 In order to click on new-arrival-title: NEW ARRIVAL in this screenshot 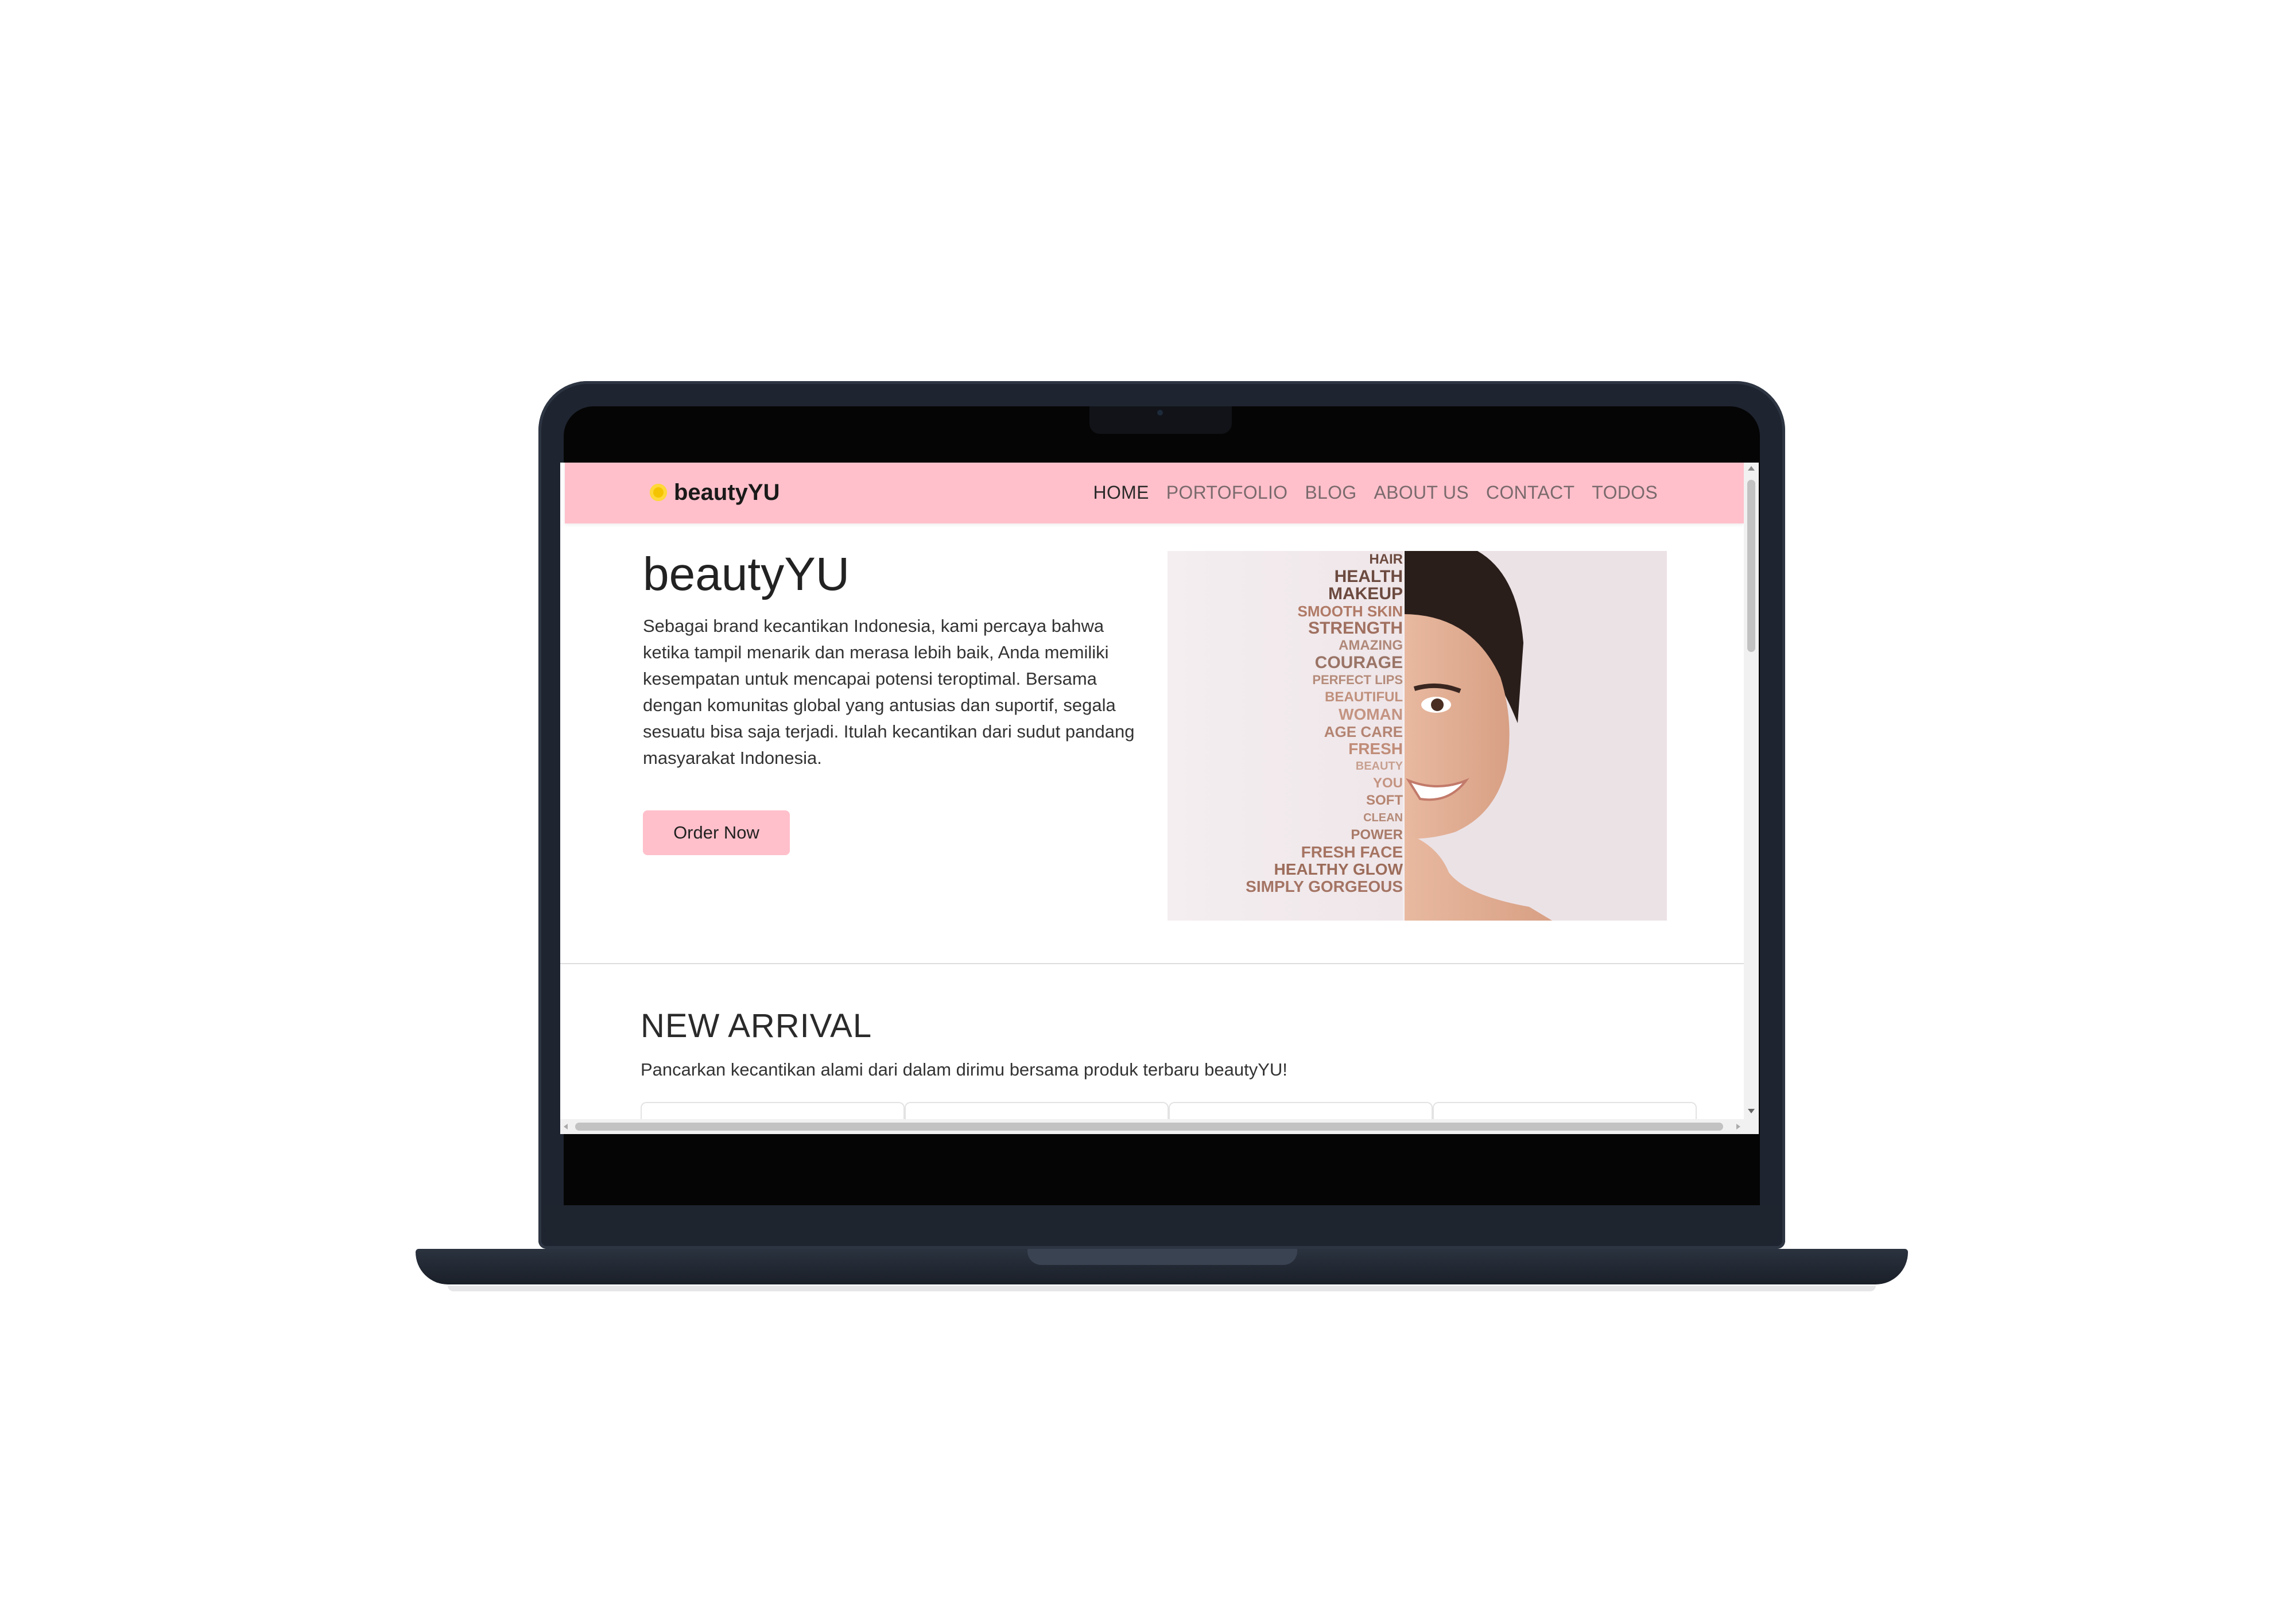, I will do `click(756, 1026)`.